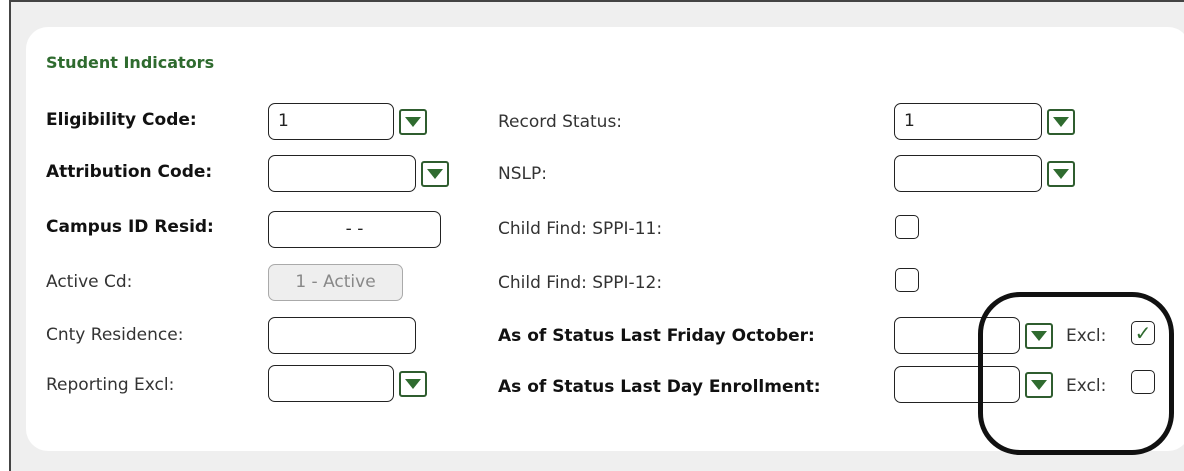 The height and width of the screenshot is (471, 1184). Describe the element at coordinates (354, 229) in the screenshot. I see `campus-id-resid-field: - -` at that location.